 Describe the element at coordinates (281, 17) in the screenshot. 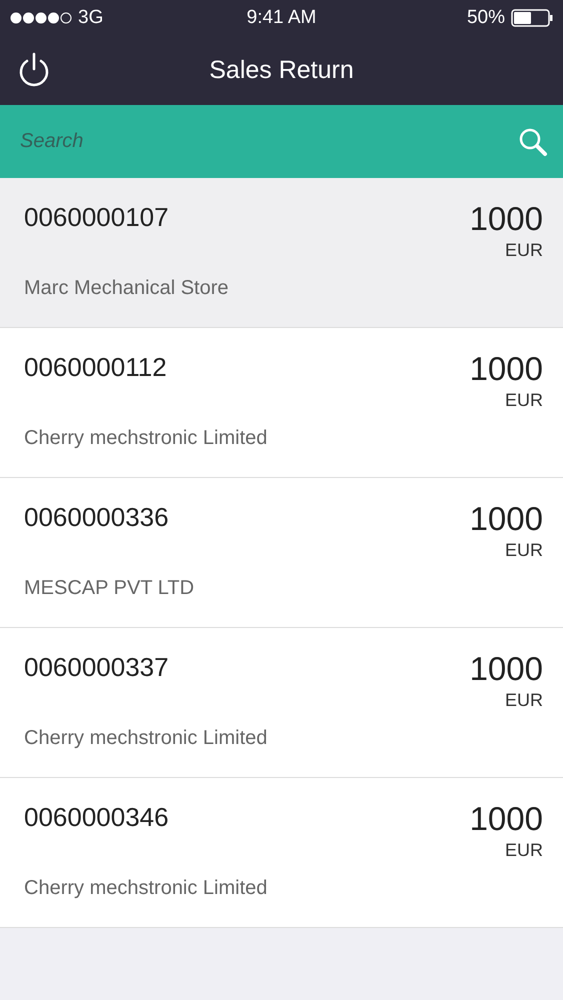

I see `status-time: 9:41 AM` at that location.